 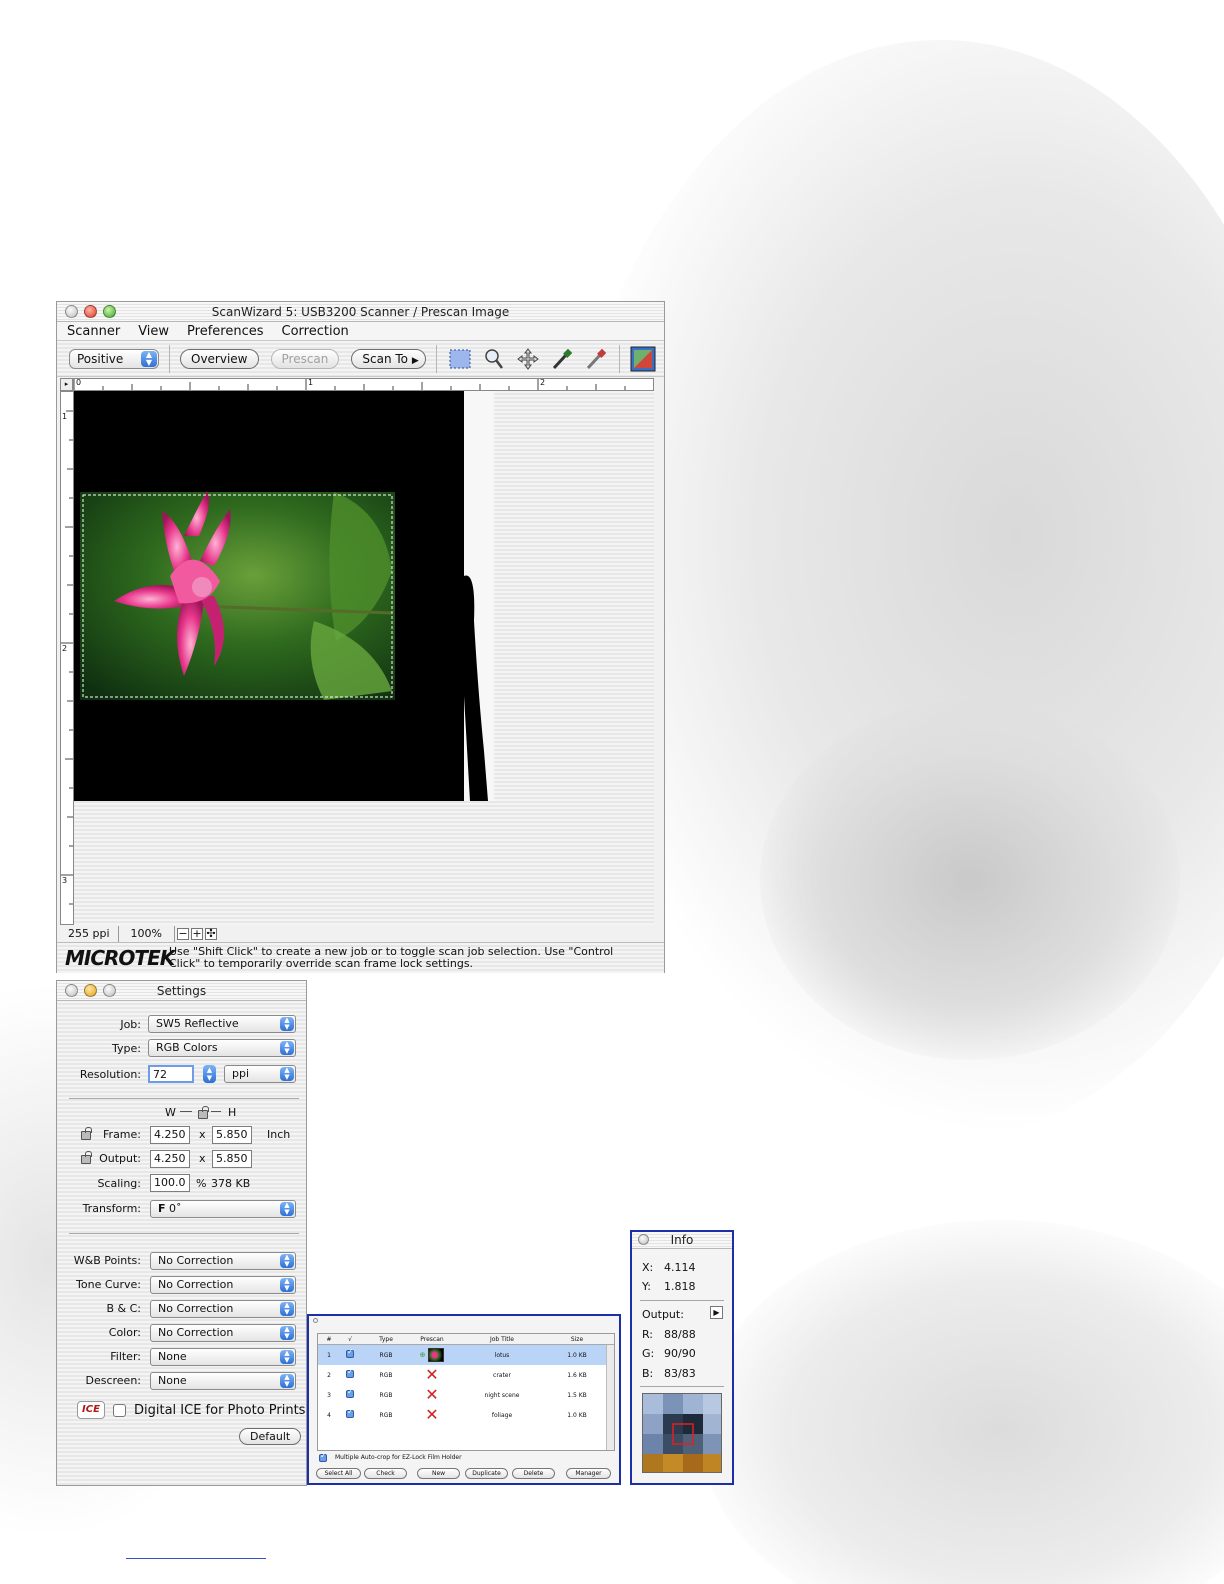 What do you see at coordinates (260, 1074) in the screenshot?
I see `resolution-unit-popup: ppi ▲ ▼` at bounding box center [260, 1074].